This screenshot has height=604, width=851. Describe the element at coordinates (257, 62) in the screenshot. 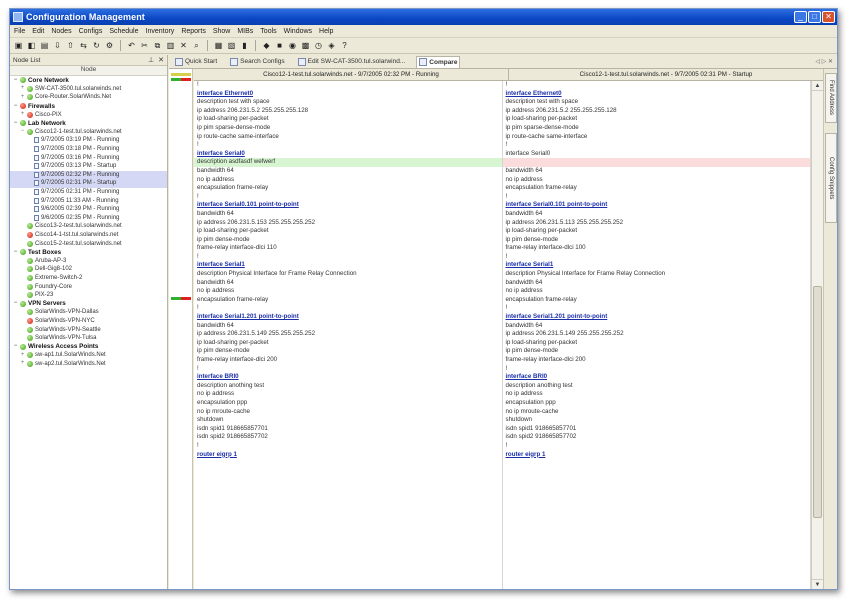

I see `tab-search: Search Configs` at that location.